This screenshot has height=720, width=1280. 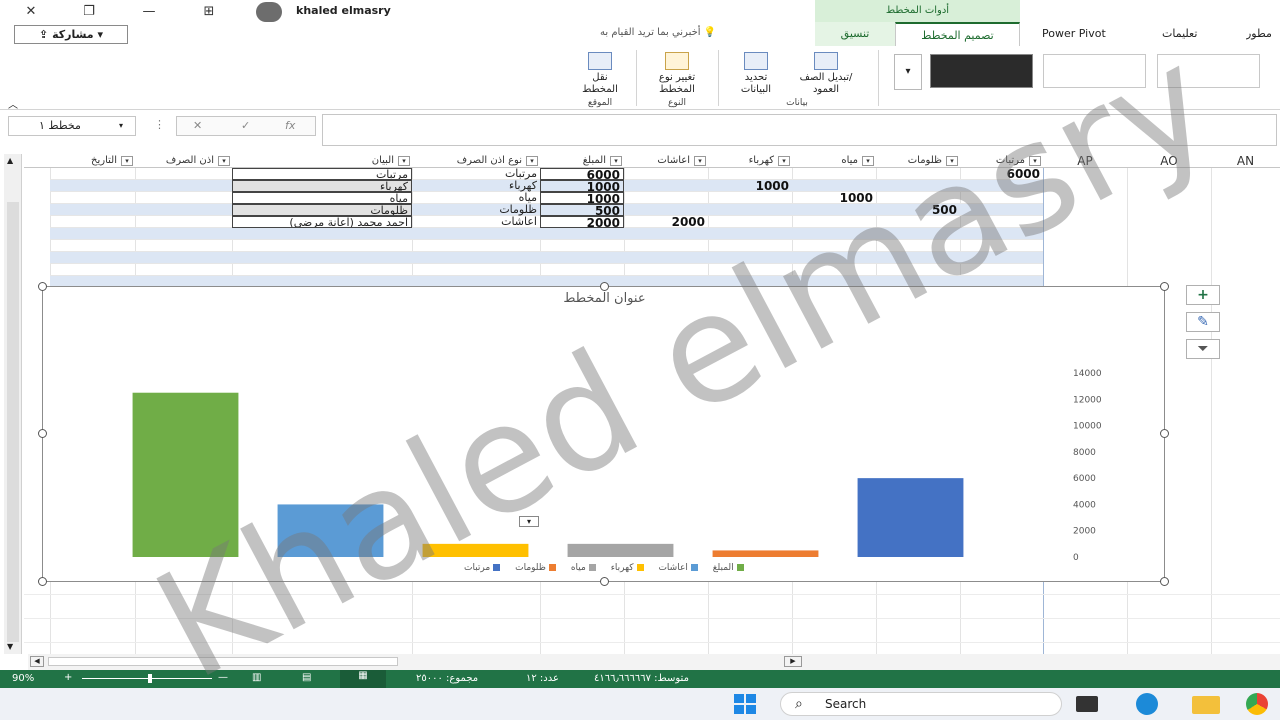 What do you see at coordinates (666, 161) in the screenshot?
I see `header-iaashat: اعاشات ▾` at bounding box center [666, 161].